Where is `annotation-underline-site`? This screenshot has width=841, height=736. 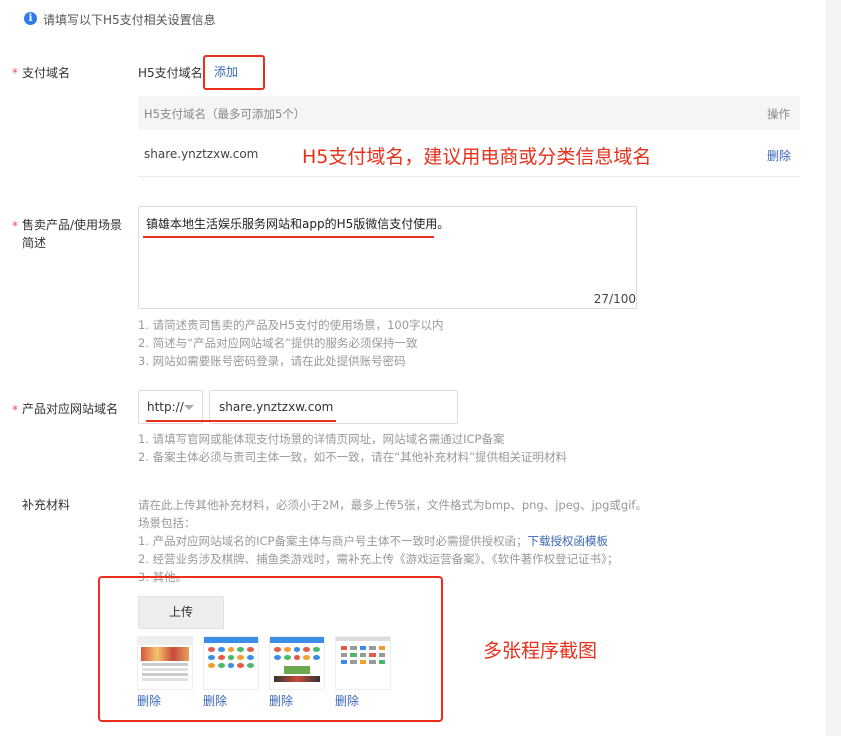
annotation-underline-site is located at coordinates (241, 421).